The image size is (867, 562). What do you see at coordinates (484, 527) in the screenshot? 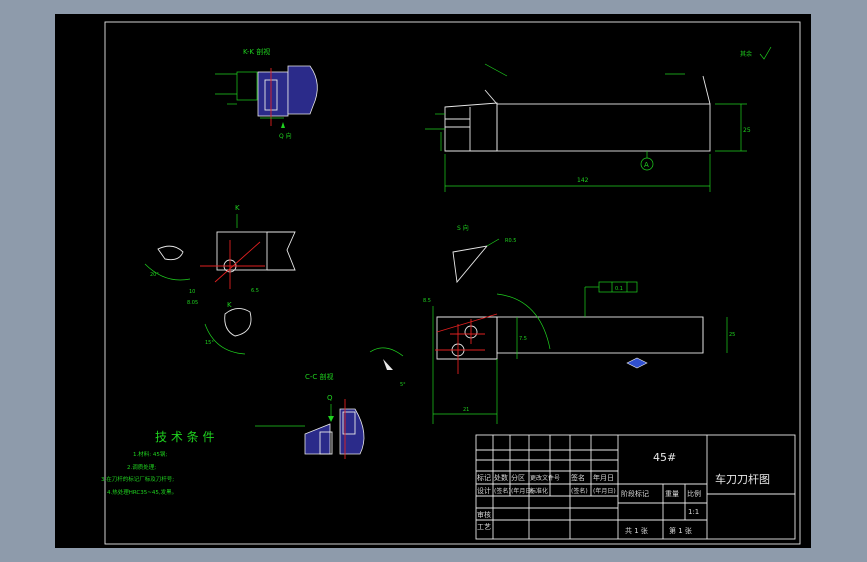
I see `process-label: 工艺` at bounding box center [484, 527].